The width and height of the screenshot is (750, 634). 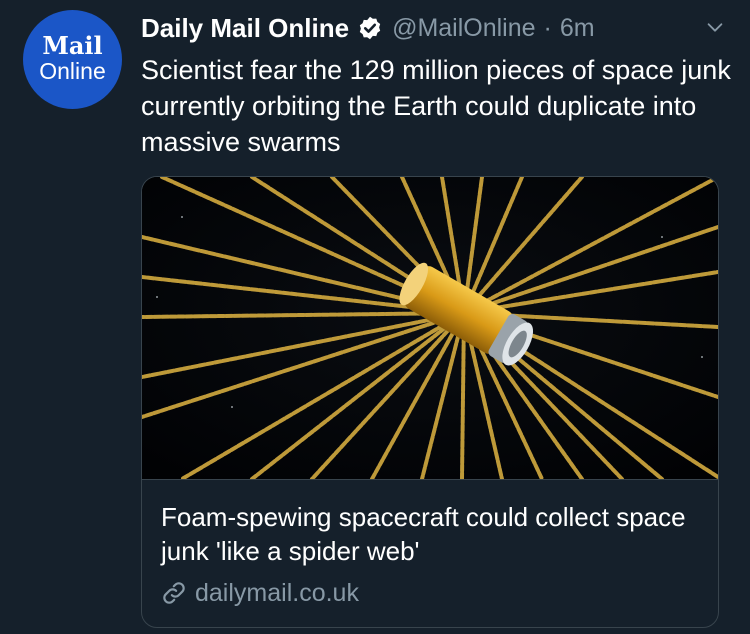 What do you see at coordinates (72, 70) in the screenshot?
I see `avatar-logo-line2: Online` at bounding box center [72, 70].